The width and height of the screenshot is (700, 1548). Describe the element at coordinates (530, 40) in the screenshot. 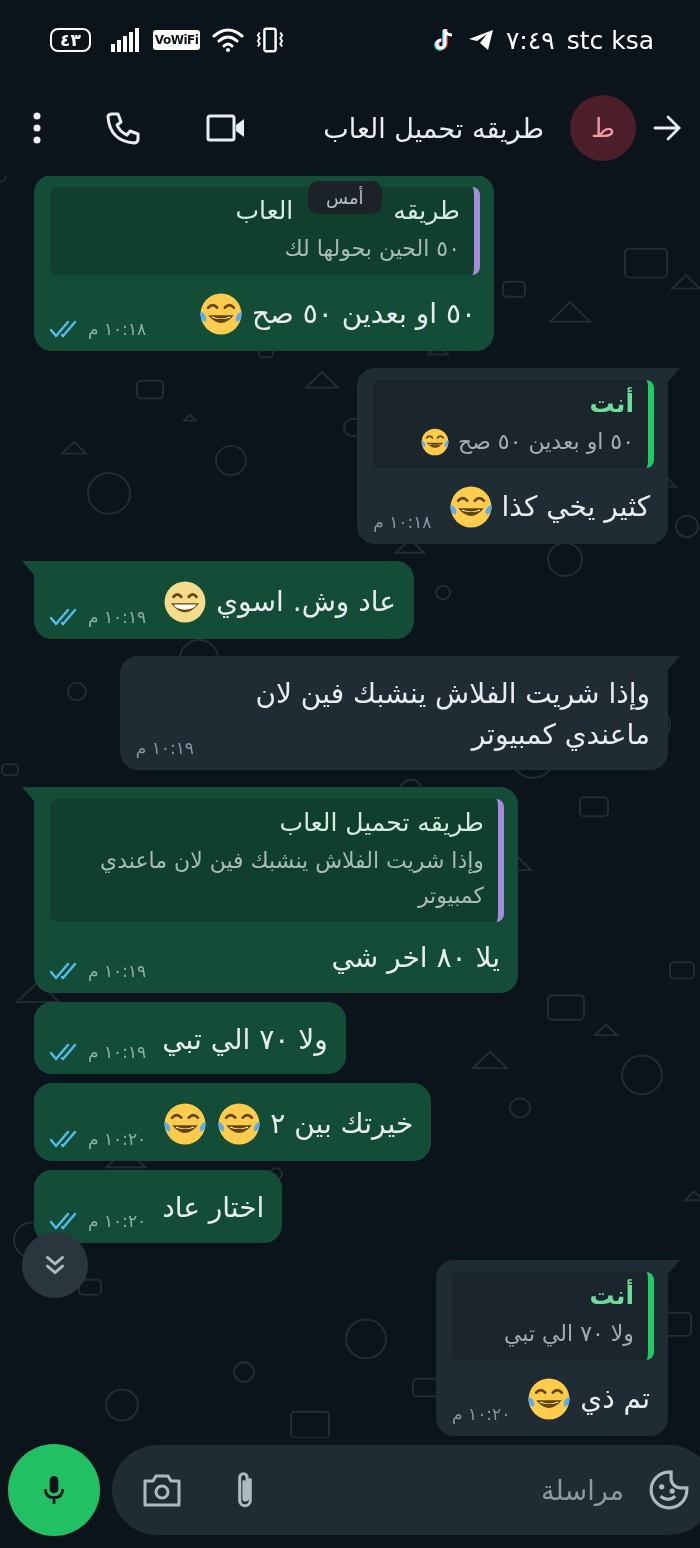

I see `clock-time: ٧:٤٩` at that location.